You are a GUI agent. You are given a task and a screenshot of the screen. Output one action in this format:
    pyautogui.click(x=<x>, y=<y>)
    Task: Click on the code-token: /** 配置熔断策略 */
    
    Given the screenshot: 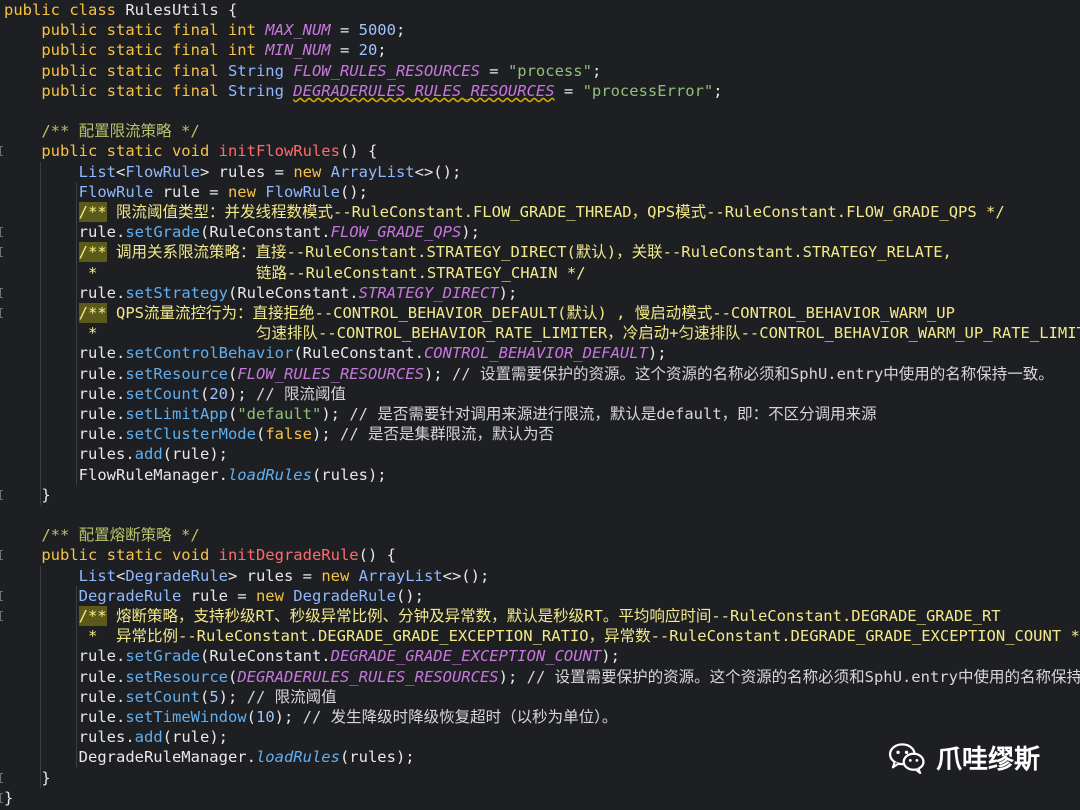 What is the action you would take?
    pyautogui.click(x=102, y=535)
    